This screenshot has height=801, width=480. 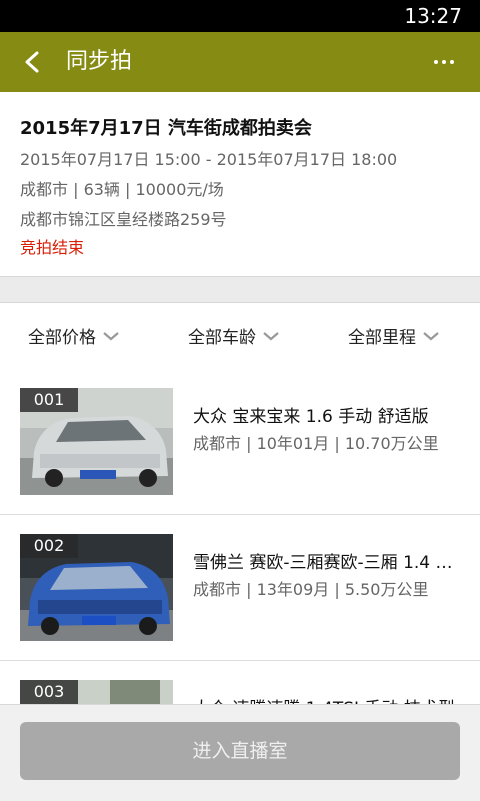 What do you see at coordinates (311, 589) in the screenshot?
I see `car-meta: 成都市 | 13年09月 | 5.50万公里` at bounding box center [311, 589].